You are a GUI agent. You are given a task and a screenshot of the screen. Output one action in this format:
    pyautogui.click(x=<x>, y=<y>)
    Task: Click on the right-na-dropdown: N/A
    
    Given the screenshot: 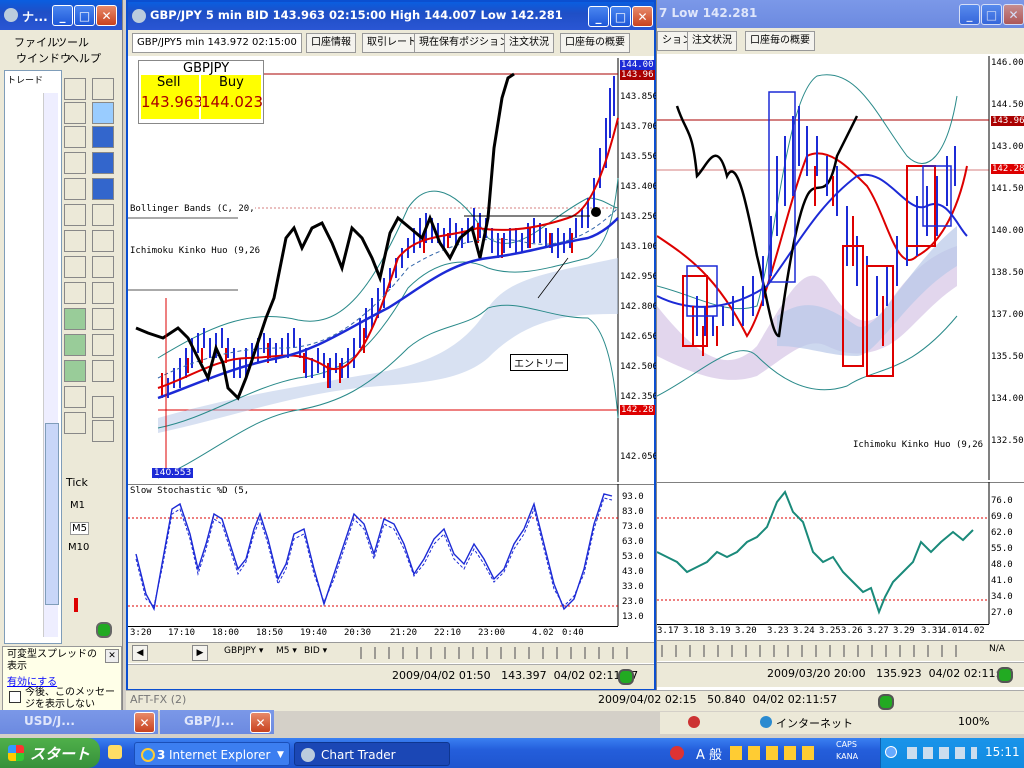 What is the action you would take?
    pyautogui.click(x=997, y=649)
    